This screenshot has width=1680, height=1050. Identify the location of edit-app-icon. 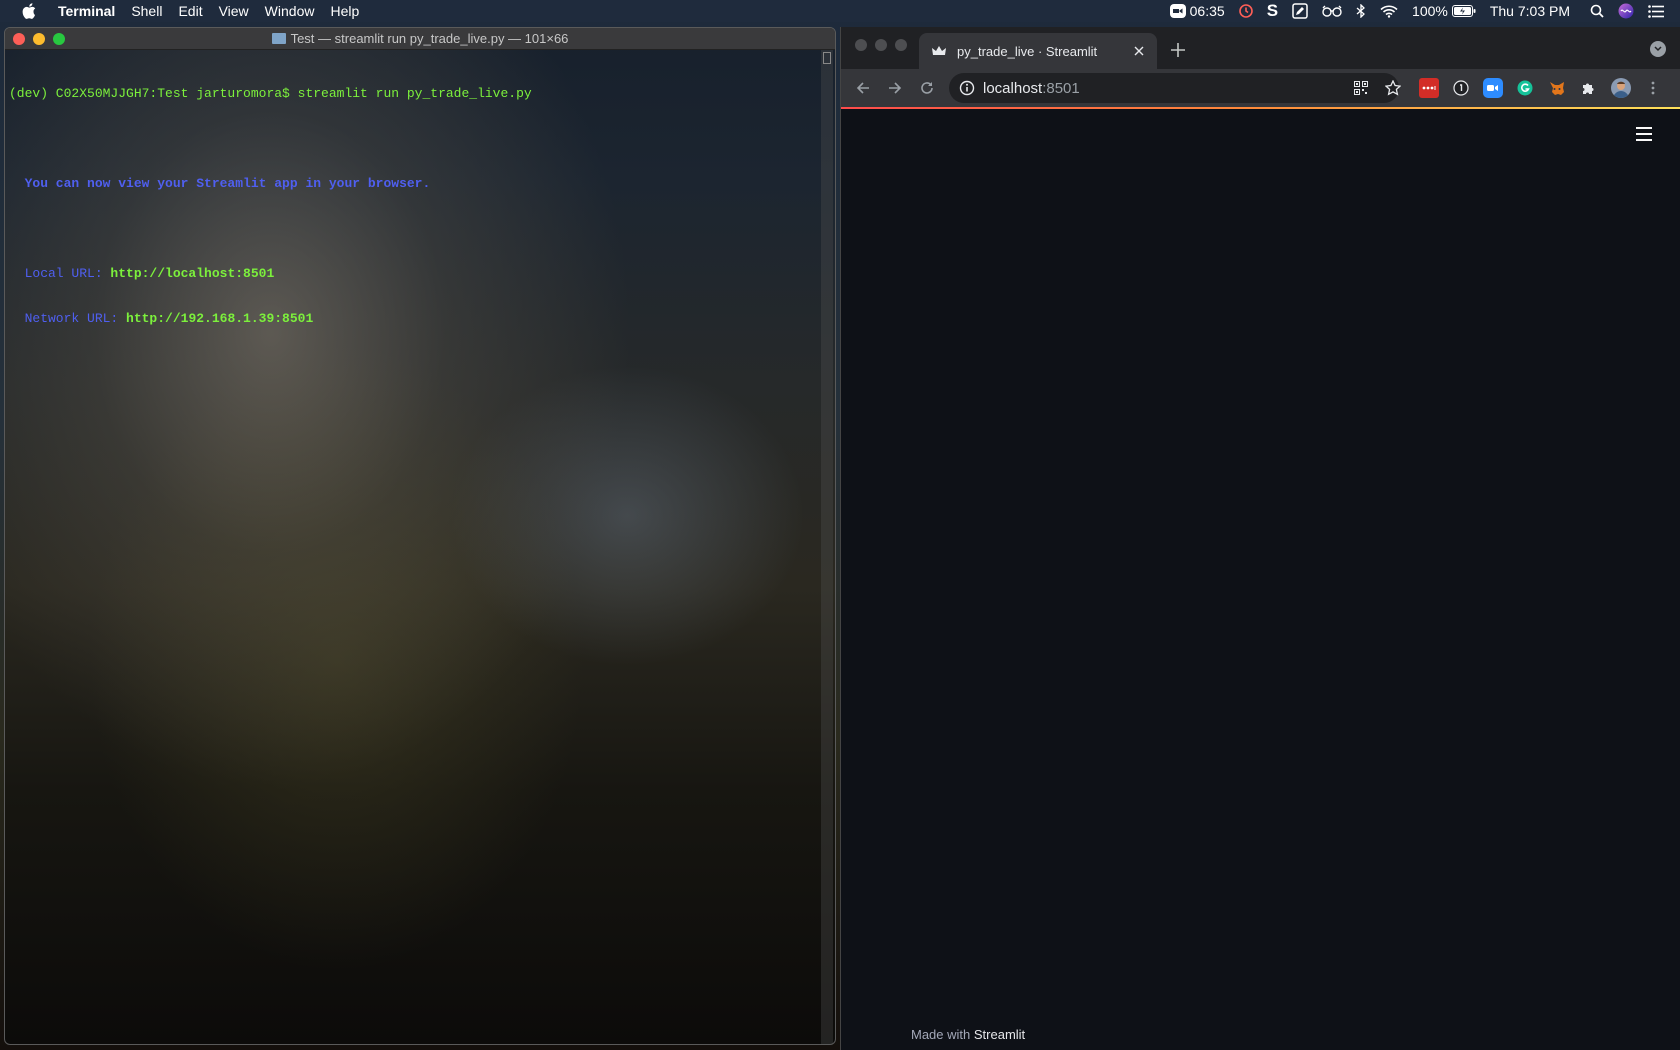
(1300, 11).